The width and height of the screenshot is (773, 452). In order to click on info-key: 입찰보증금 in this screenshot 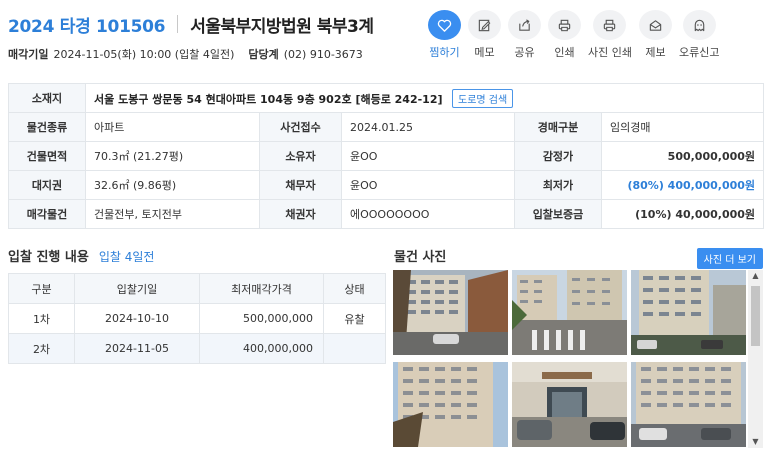, I will do `click(558, 214)`.